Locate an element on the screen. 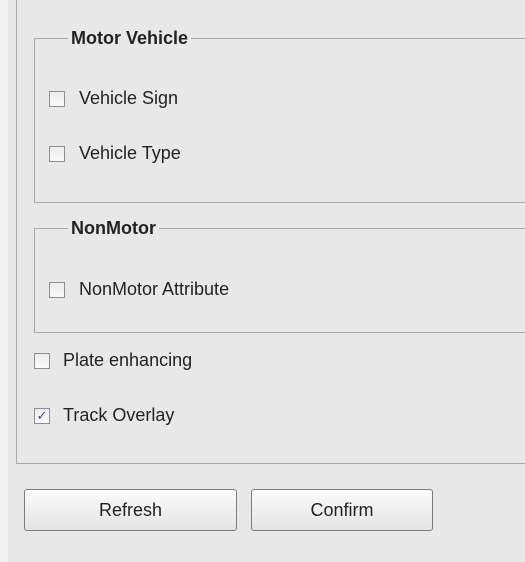 Image resolution: width=525 pixels, height=562 pixels. vehicle-type-option: Vehicle Type is located at coordinates (115, 153).